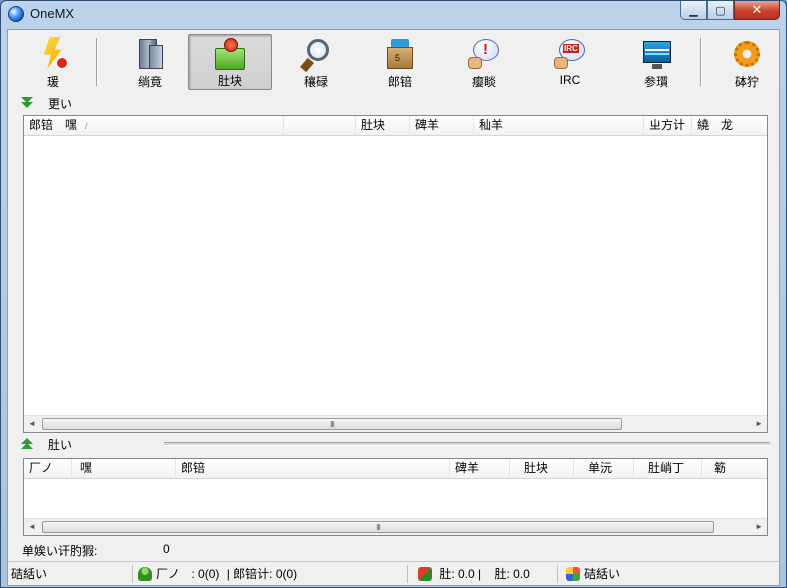 This screenshot has width=787, height=588. Describe the element at coordinates (229, 81) in the screenshot. I see `toolbar-transfer-label: 肚块` at that location.